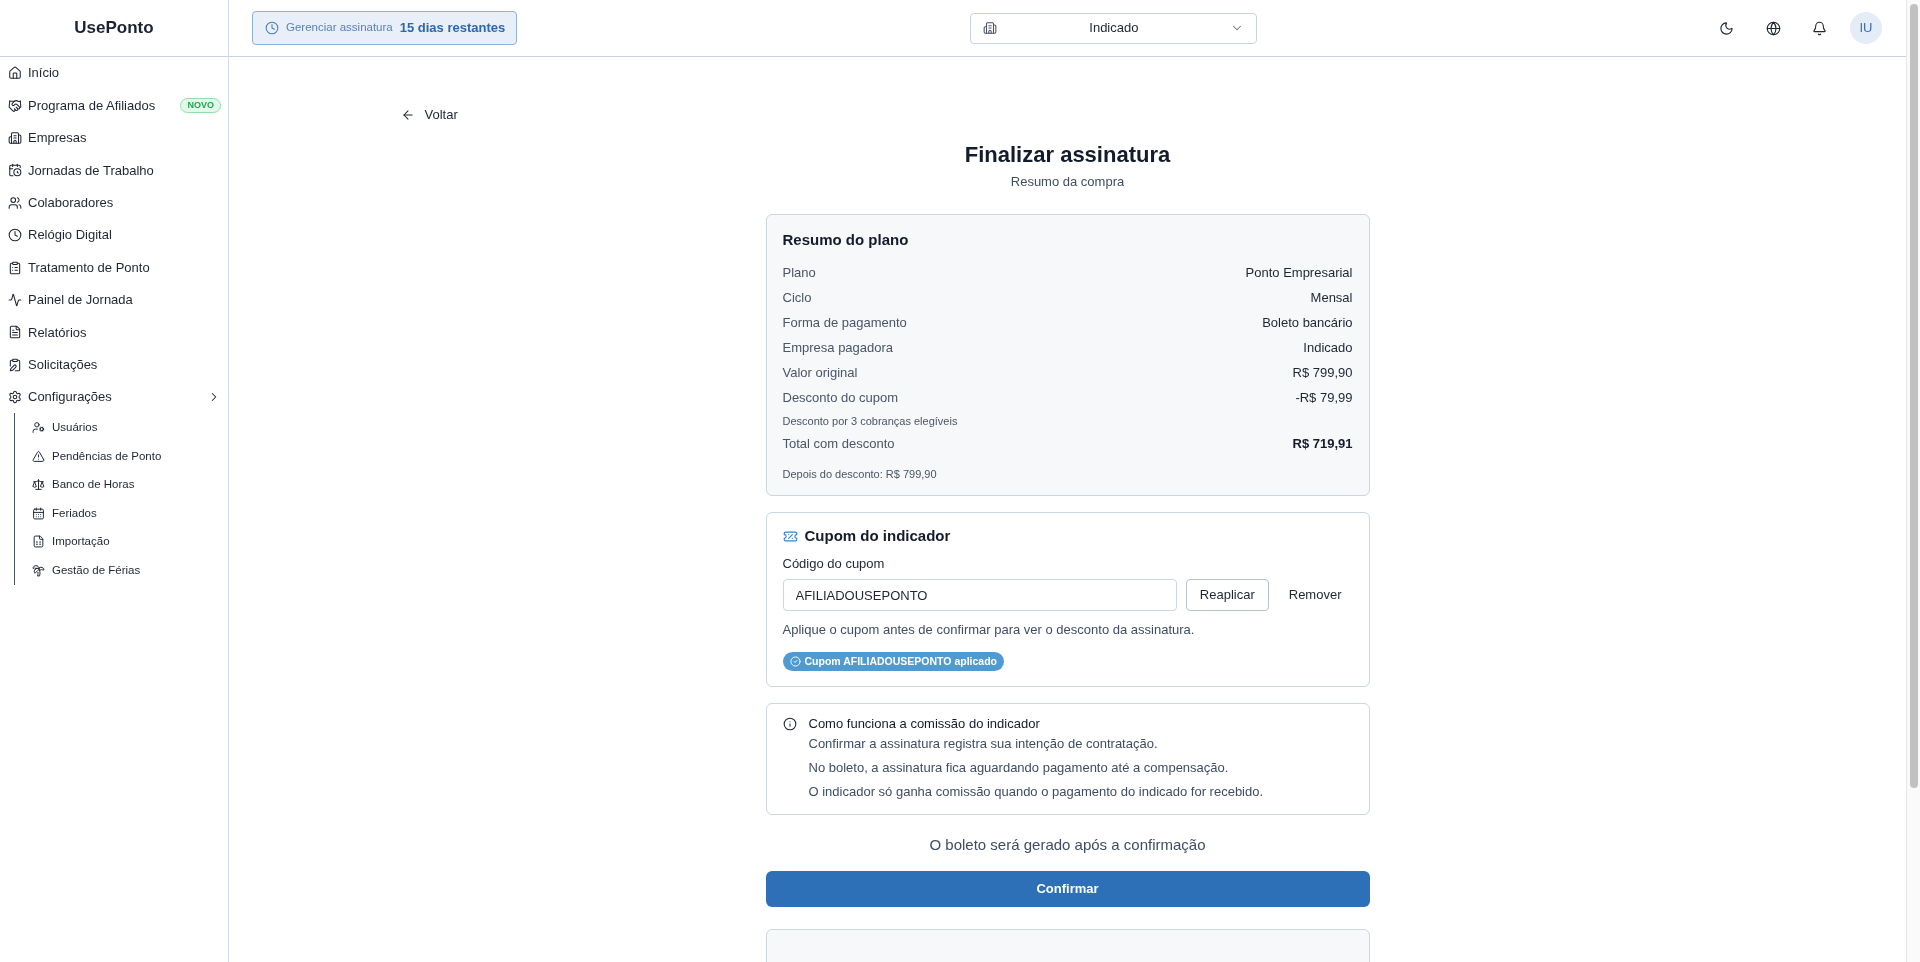 The image size is (1920, 962). What do you see at coordinates (859, 474) in the screenshot?
I see `discount-footnote: Depois do desconto: R$ 799,90` at bounding box center [859, 474].